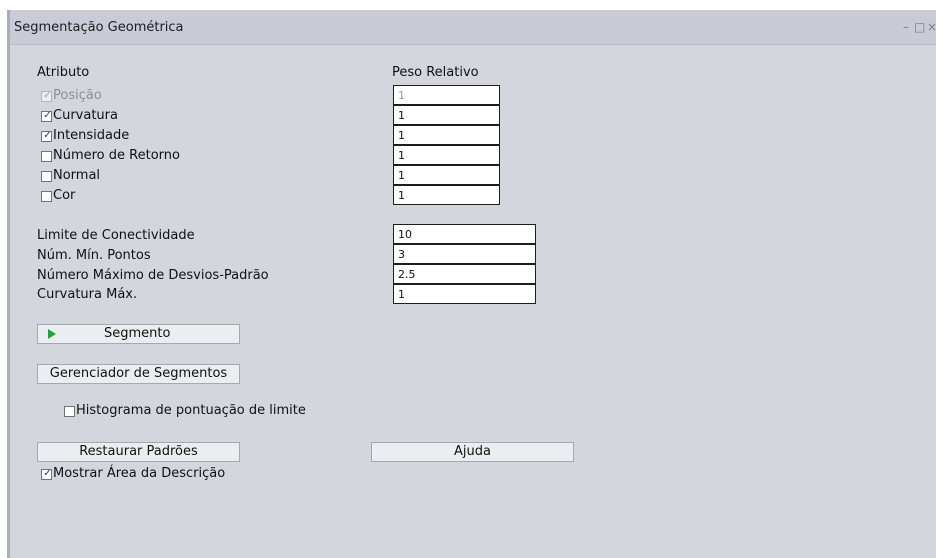 The height and width of the screenshot is (558, 936). Describe the element at coordinates (446, 135) in the screenshot. I see `intensity-weight-input` at that location.